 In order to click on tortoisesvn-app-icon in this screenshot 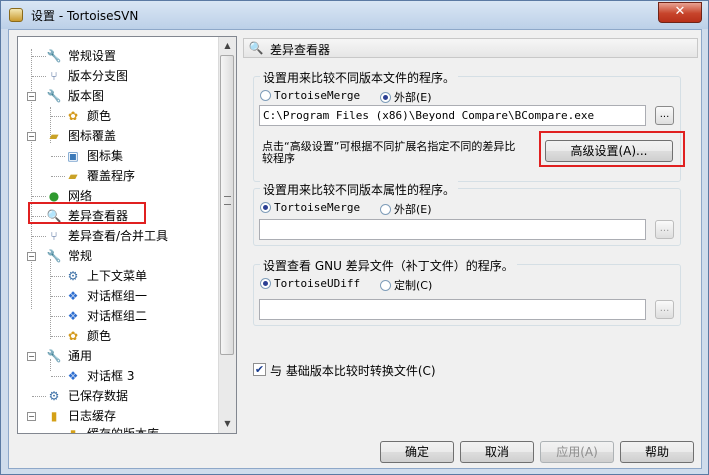, I will do `click(16, 15)`.